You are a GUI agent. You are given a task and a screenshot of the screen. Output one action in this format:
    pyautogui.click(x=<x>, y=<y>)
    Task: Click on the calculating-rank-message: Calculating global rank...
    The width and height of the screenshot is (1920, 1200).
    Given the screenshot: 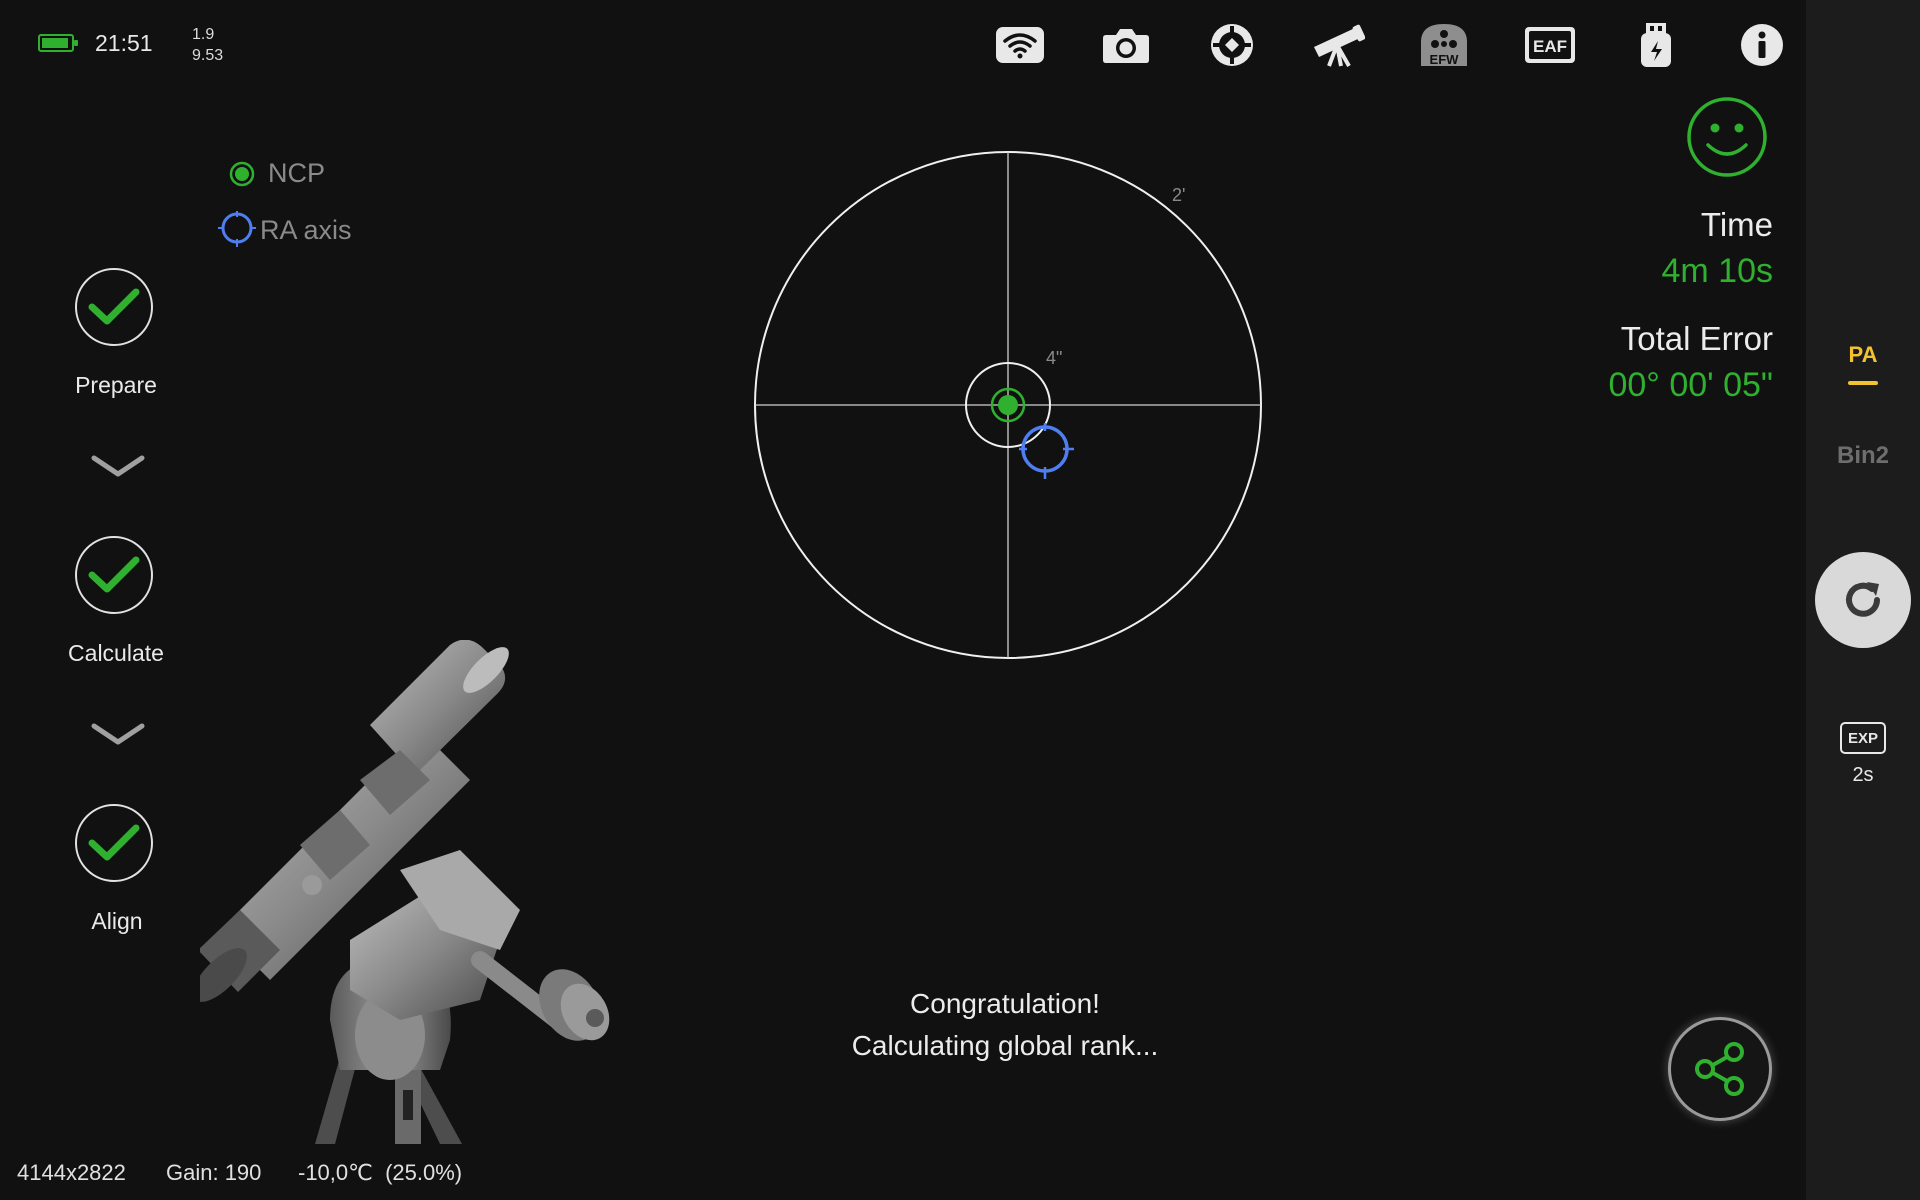 What is the action you would take?
    pyautogui.click(x=1005, y=1045)
    